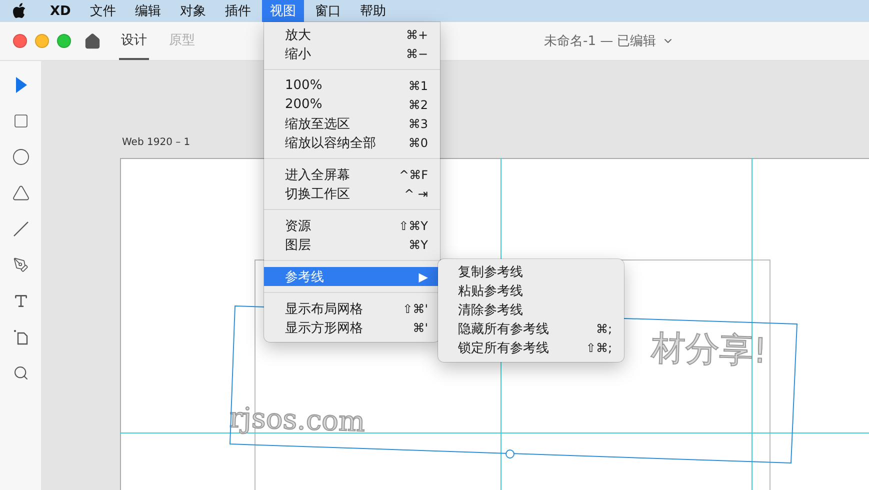 Image resolution: width=869 pixels, height=490 pixels. Describe the element at coordinates (92, 41) in the screenshot. I see `home-icon` at that location.